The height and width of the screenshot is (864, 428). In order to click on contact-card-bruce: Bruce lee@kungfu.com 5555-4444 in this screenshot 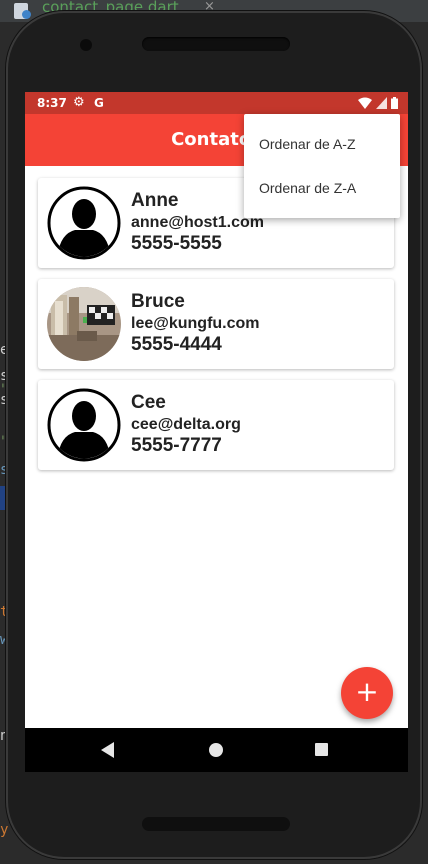, I will do `click(216, 324)`.